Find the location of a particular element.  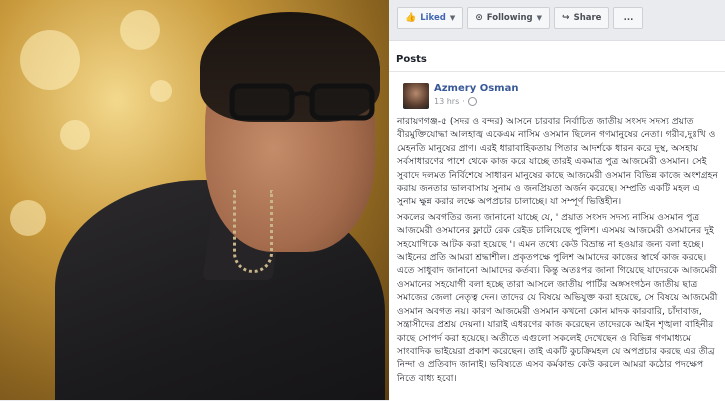

liked-button: 👍 Liked ▼ is located at coordinates (430, 18).